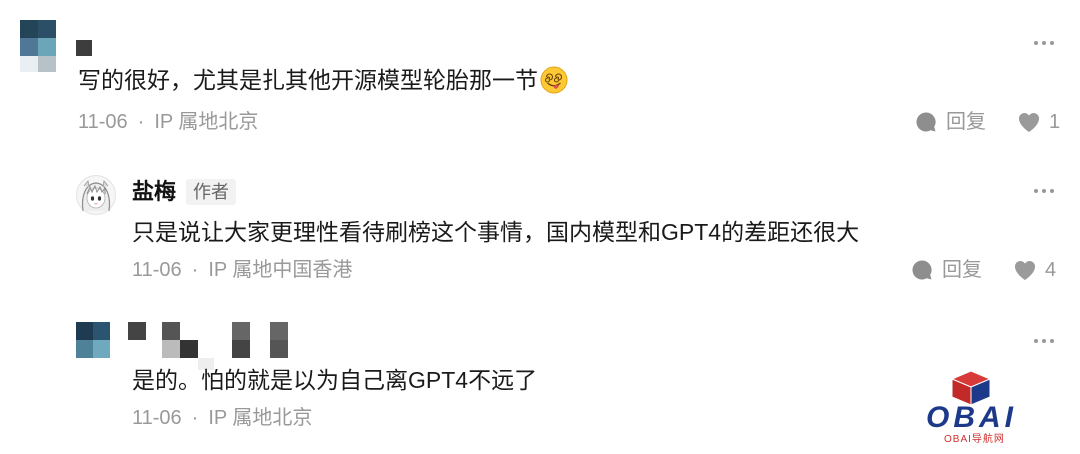 This screenshot has height=454, width=1080. What do you see at coordinates (971, 417) in the screenshot?
I see `watermark-logo-text: OBAI` at bounding box center [971, 417].